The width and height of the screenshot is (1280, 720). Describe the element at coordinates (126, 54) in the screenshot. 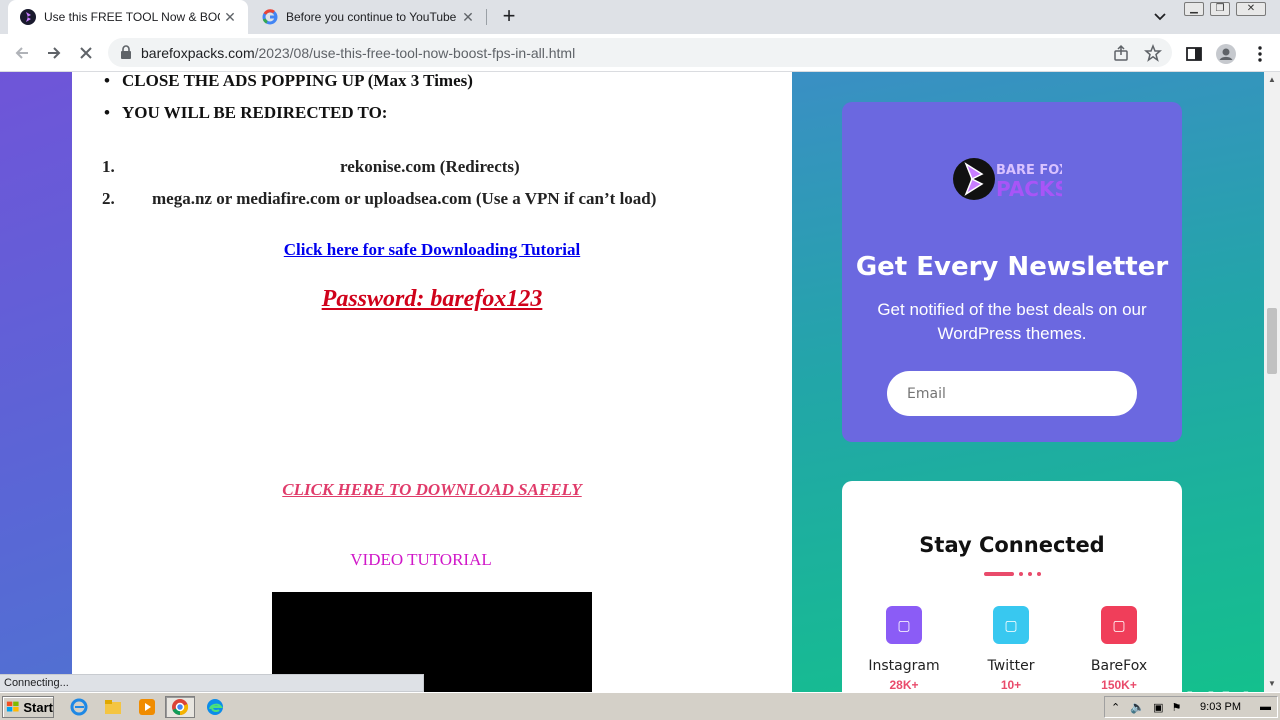

I see `lock-icon` at that location.